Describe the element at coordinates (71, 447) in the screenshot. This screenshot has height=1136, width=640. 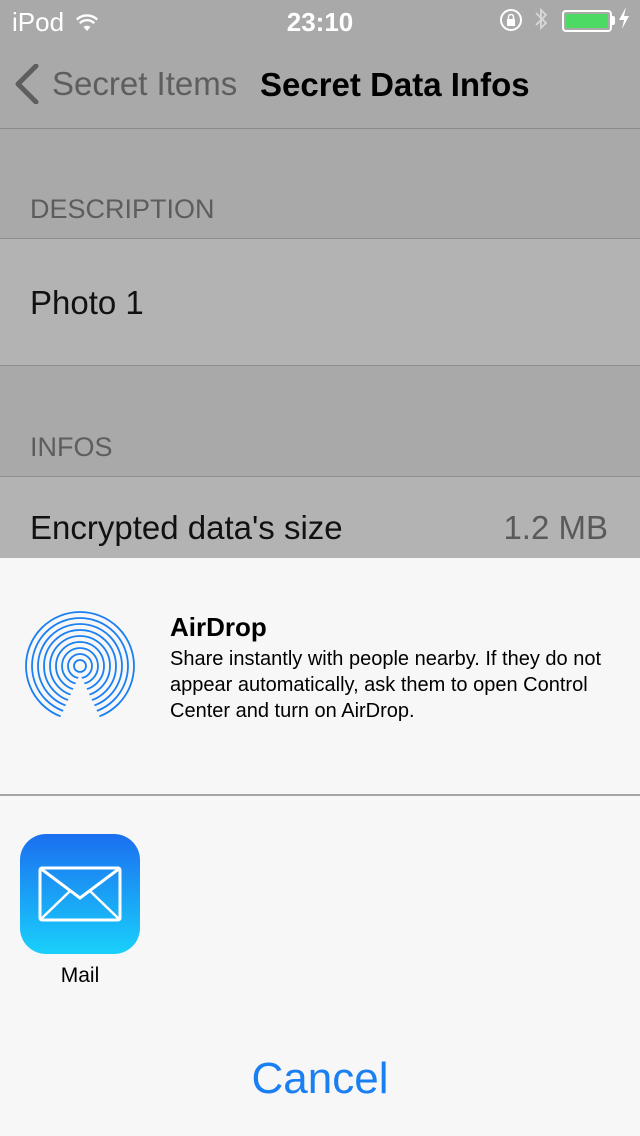
I see `infos-section-header: INFOS` at that location.